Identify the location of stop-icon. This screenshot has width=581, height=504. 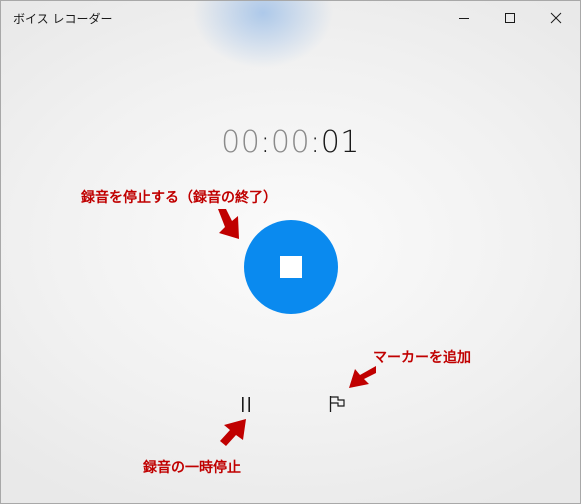
(291, 267).